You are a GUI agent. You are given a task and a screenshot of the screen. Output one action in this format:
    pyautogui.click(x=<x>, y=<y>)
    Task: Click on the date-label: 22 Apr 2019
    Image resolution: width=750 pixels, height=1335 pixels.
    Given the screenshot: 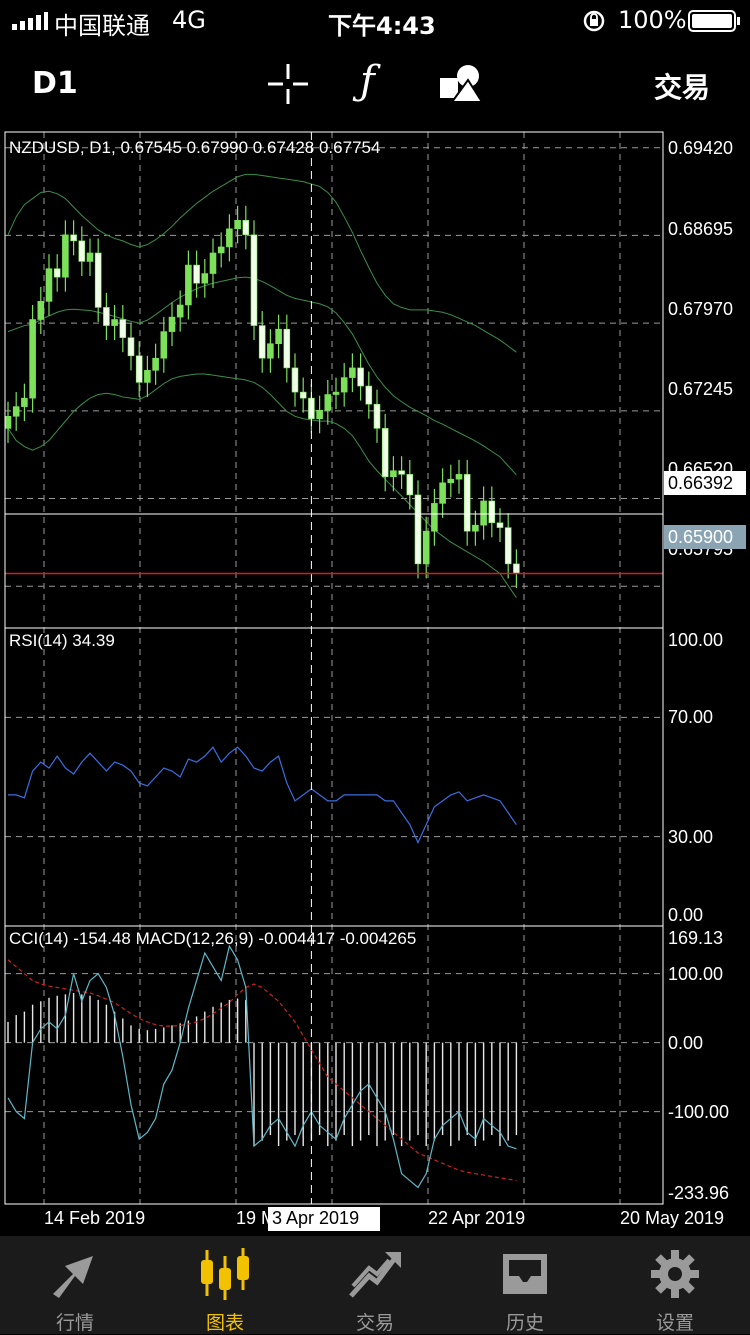 What is the action you would take?
    pyautogui.click(x=476, y=1218)
    